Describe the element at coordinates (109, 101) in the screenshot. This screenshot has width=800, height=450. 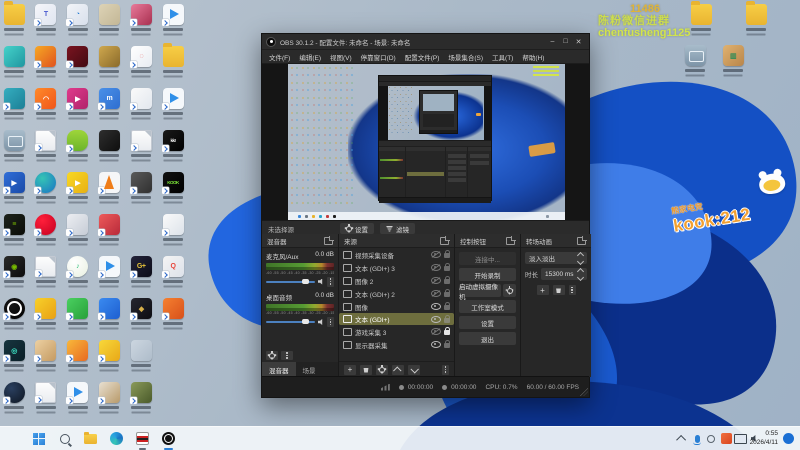
I see `desktop-icon-m-app: m` at that location.